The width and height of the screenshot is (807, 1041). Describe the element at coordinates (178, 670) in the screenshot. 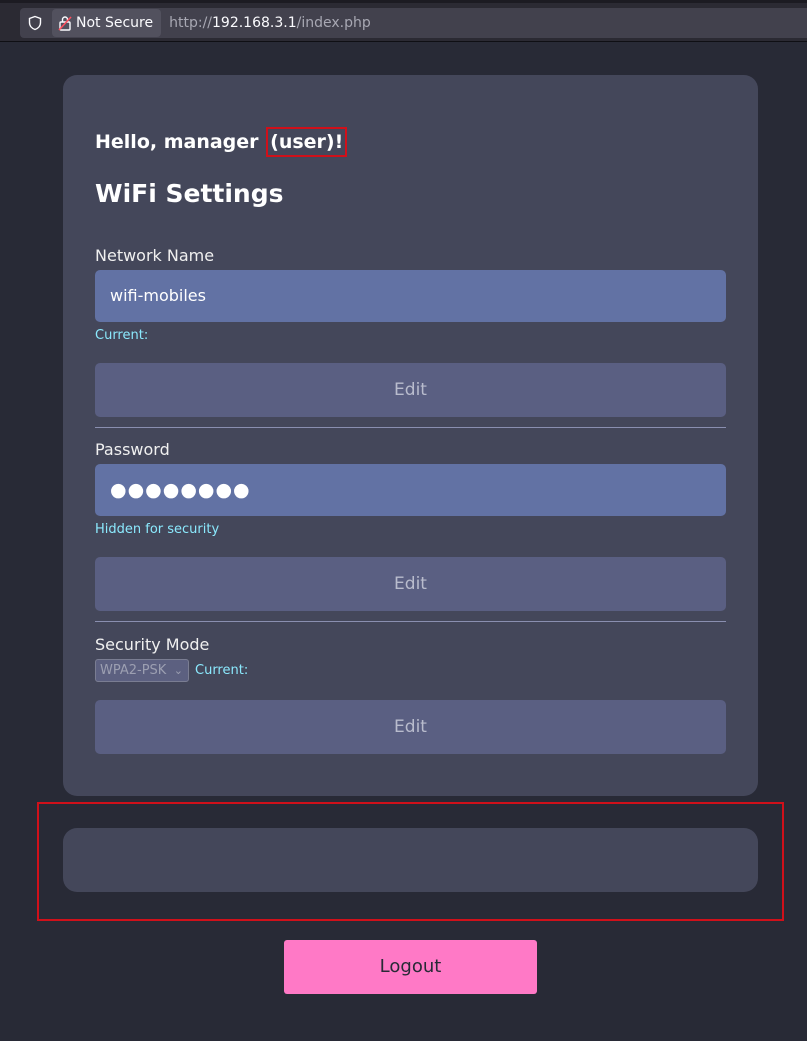

I see `chevron-down-icon: ⌄` at that location.